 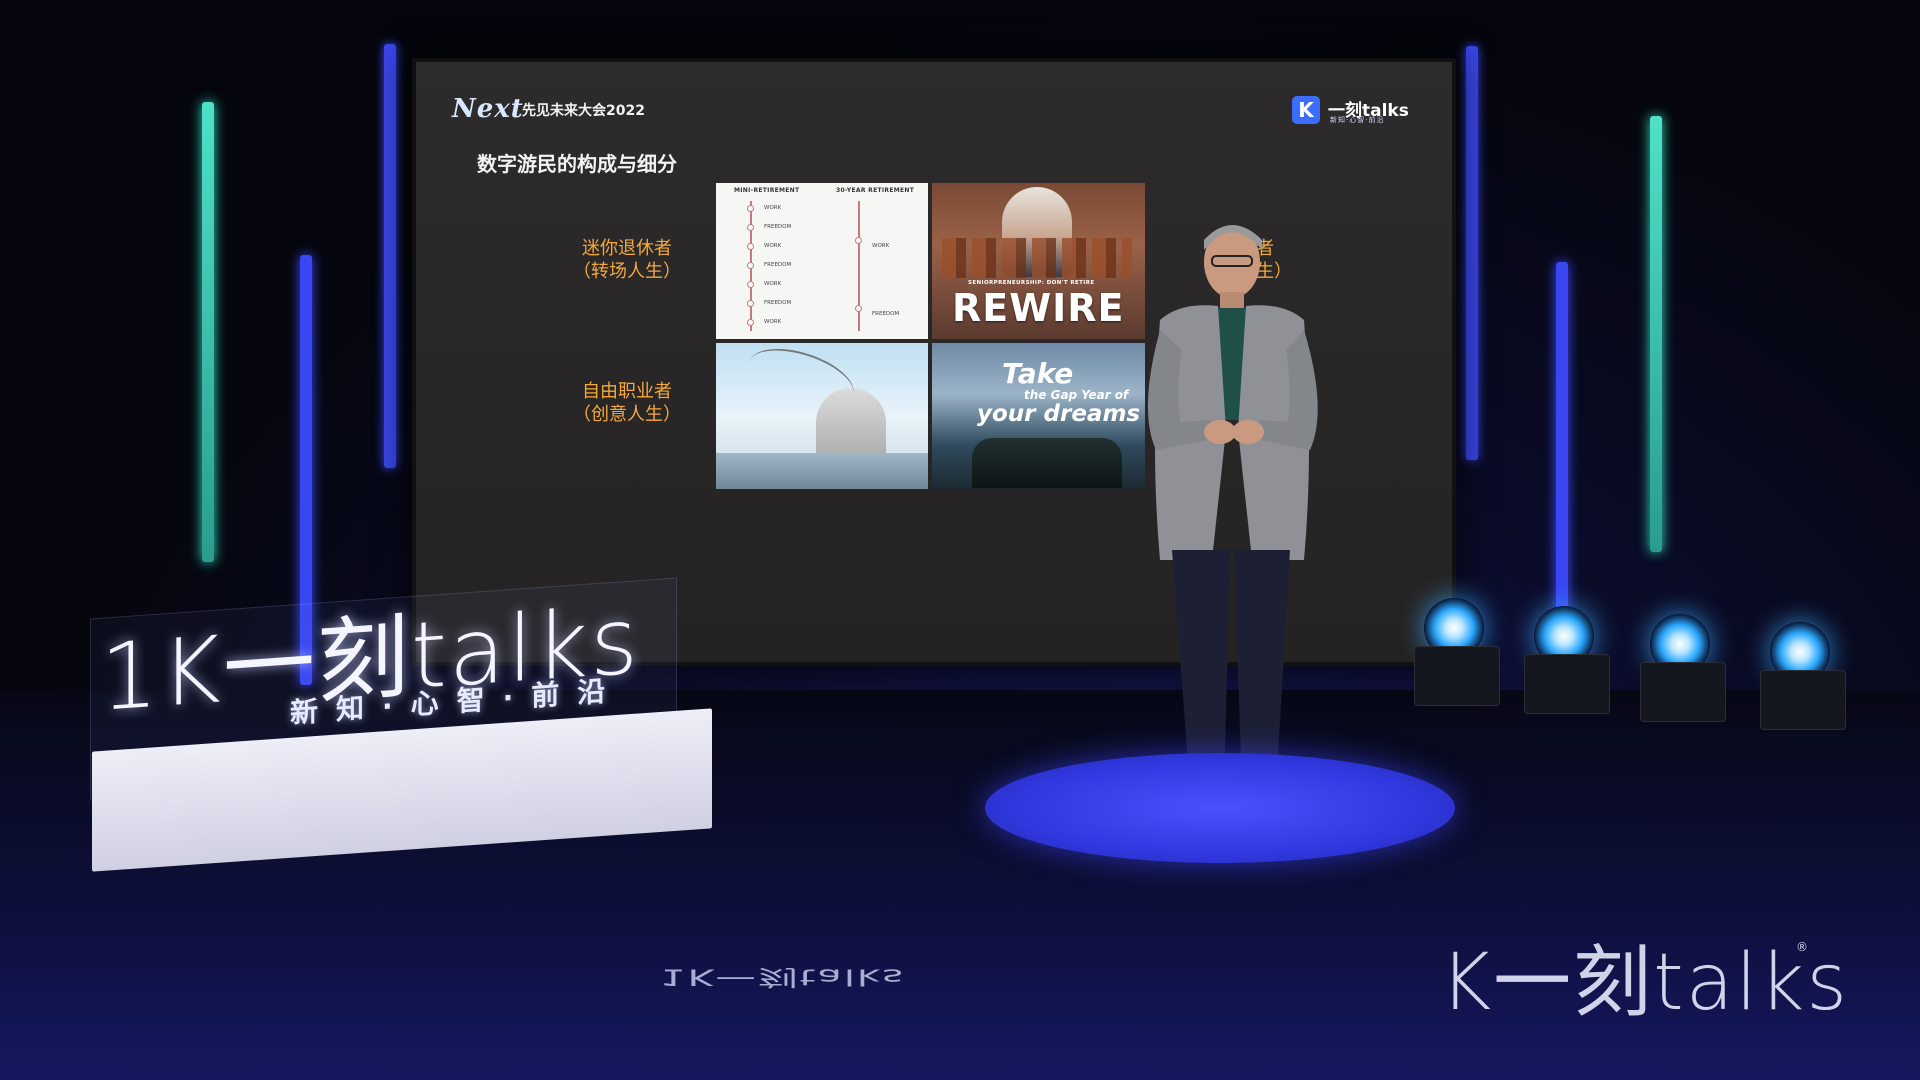 What do you see at coordinates (577, 164) in the screenshot?
I see `slide-title: 数字游民的构成与细分` at bounding box center [577, 164].